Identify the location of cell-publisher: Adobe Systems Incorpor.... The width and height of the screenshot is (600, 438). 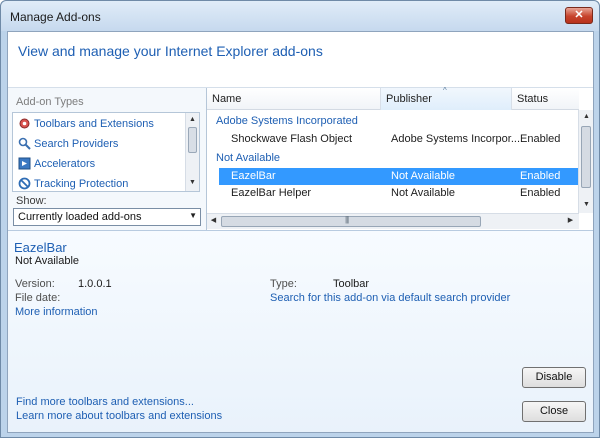
(456, 139).